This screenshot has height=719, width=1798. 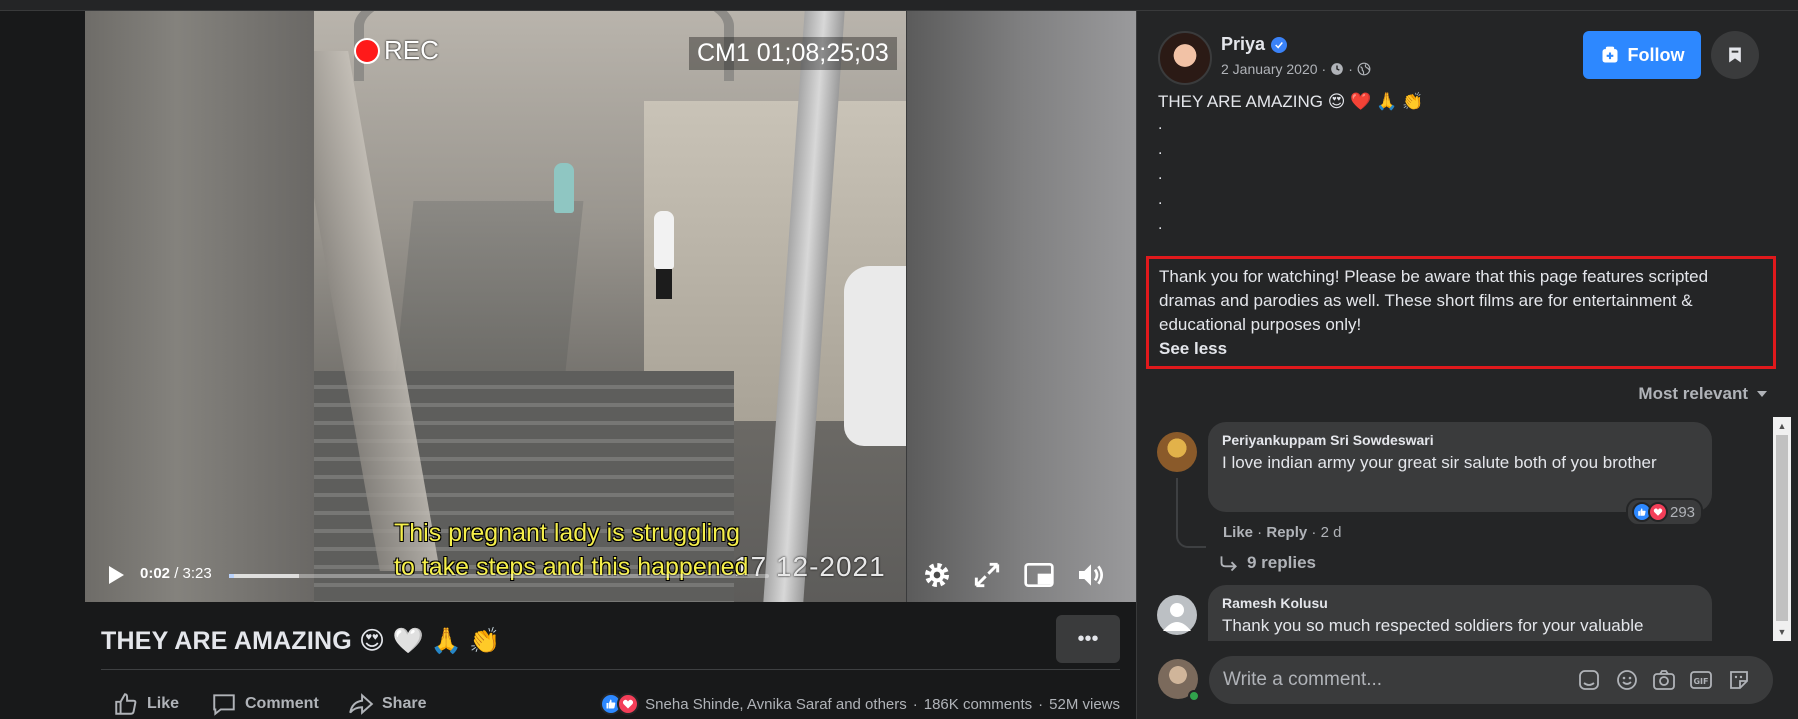 I want to click on buffered-bar, so click(x=264, y=576).